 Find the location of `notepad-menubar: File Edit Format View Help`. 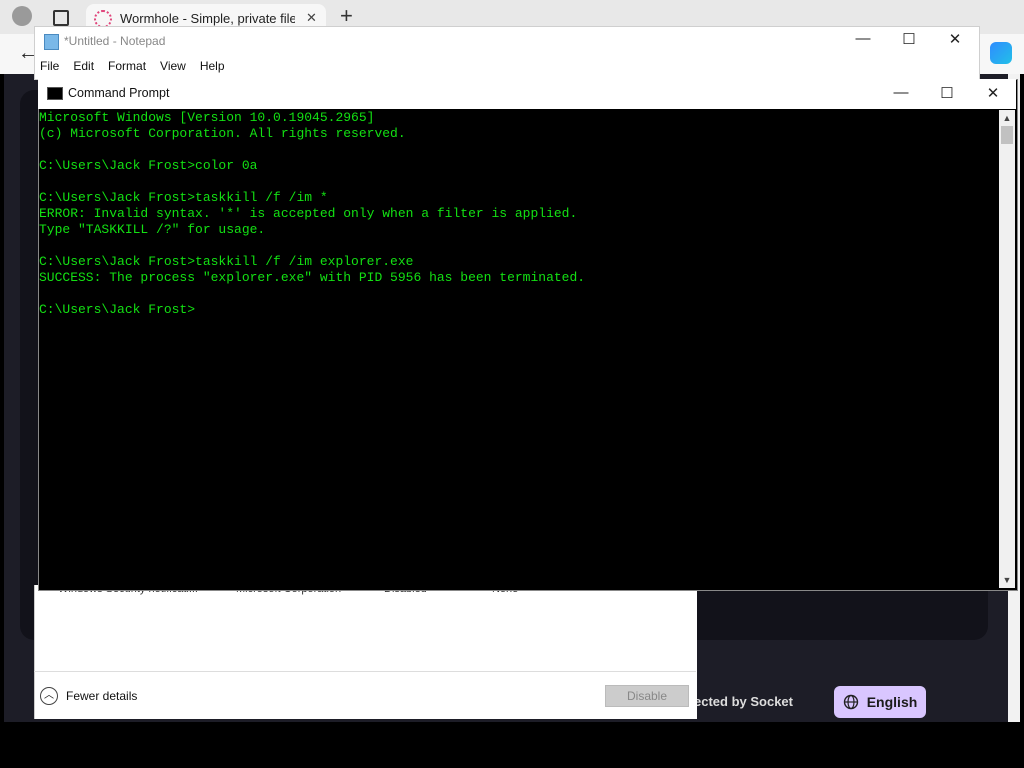

notepad-menubar: File Edit Format View Help is located at coordinates (132, 66).